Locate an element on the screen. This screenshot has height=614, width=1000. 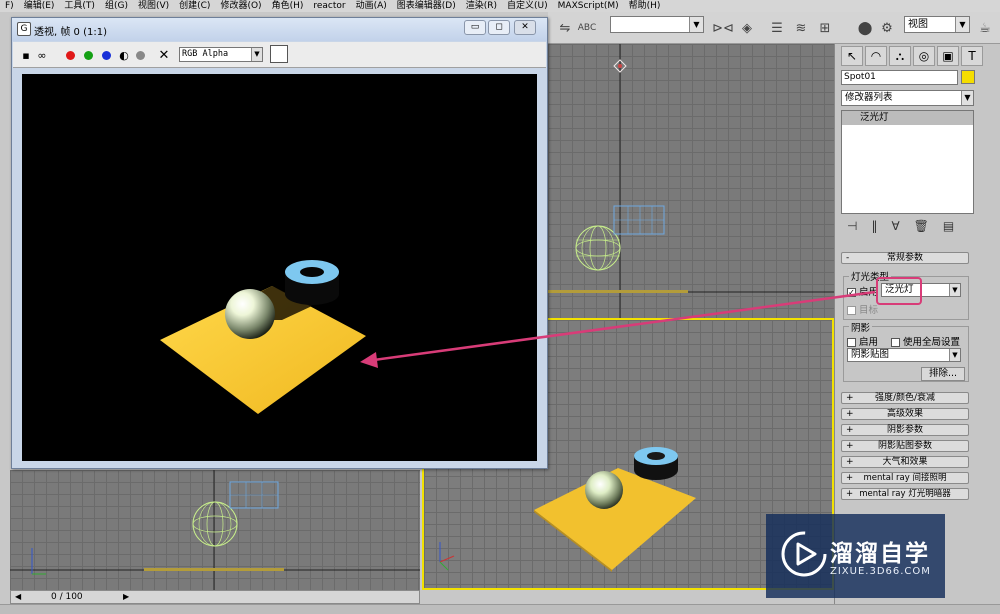
menu-item-maxscript: MAXScript(M) is located at coordinates (588, 6).